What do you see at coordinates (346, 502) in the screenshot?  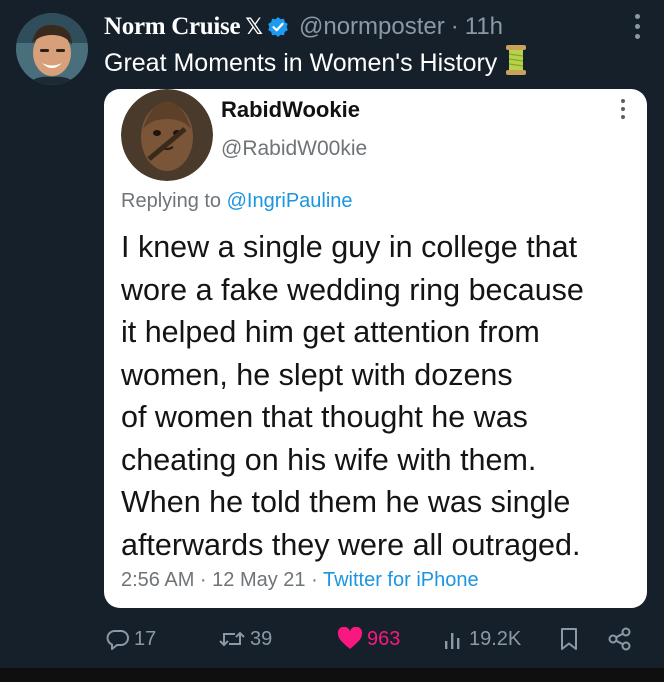 I see `body-line: When he told them he was single` at bounding box center [346, 502].